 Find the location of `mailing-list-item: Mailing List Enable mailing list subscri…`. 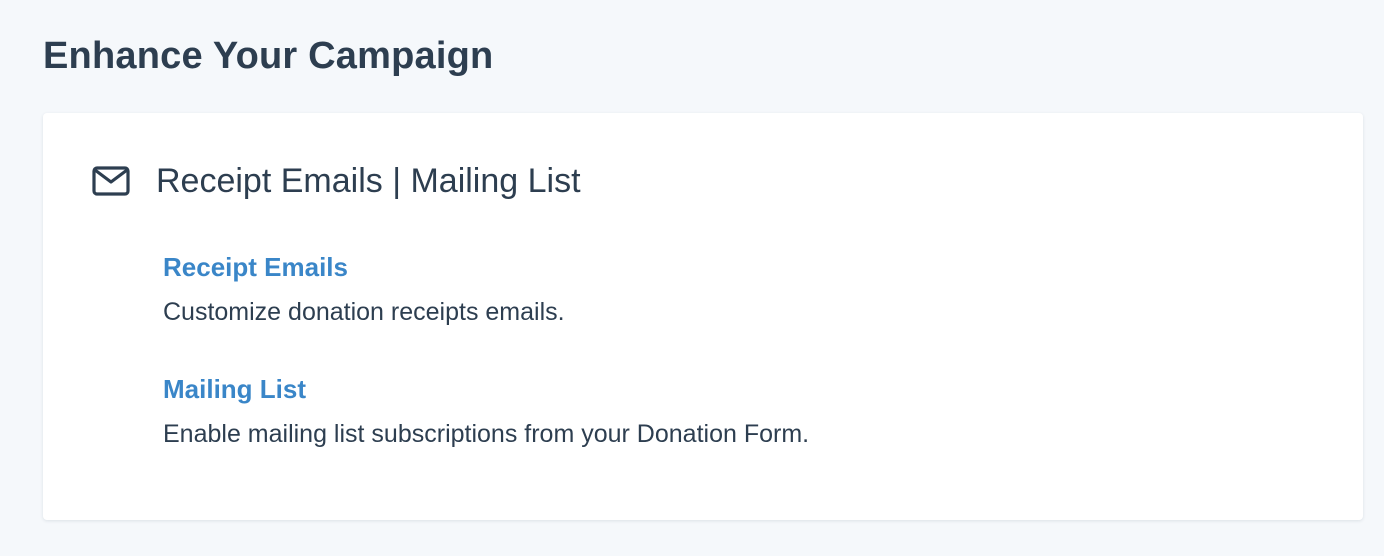

mailing-list-item: Mailing List Enable mailing list subscri… is located at coordinates (486, 411).